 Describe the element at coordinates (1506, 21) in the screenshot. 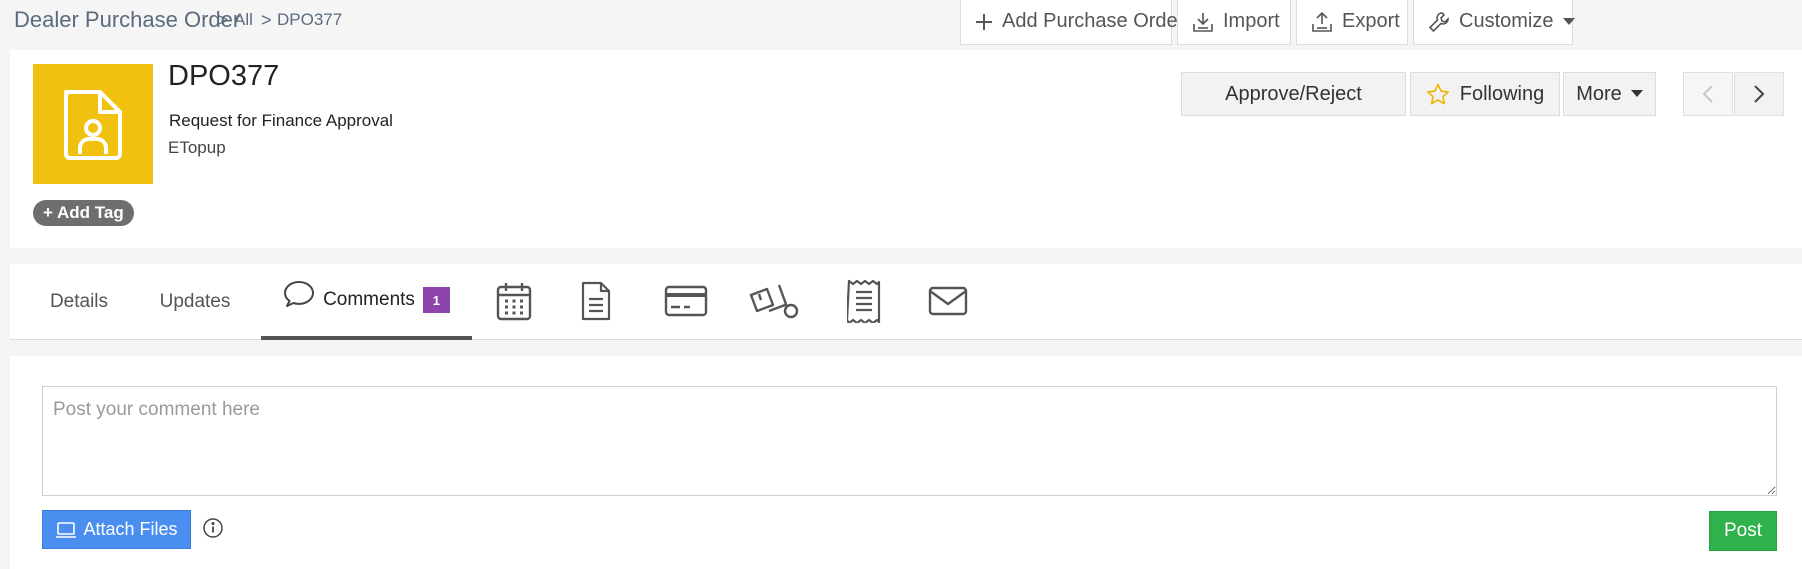

I see `customize-label: Customize` at that location.